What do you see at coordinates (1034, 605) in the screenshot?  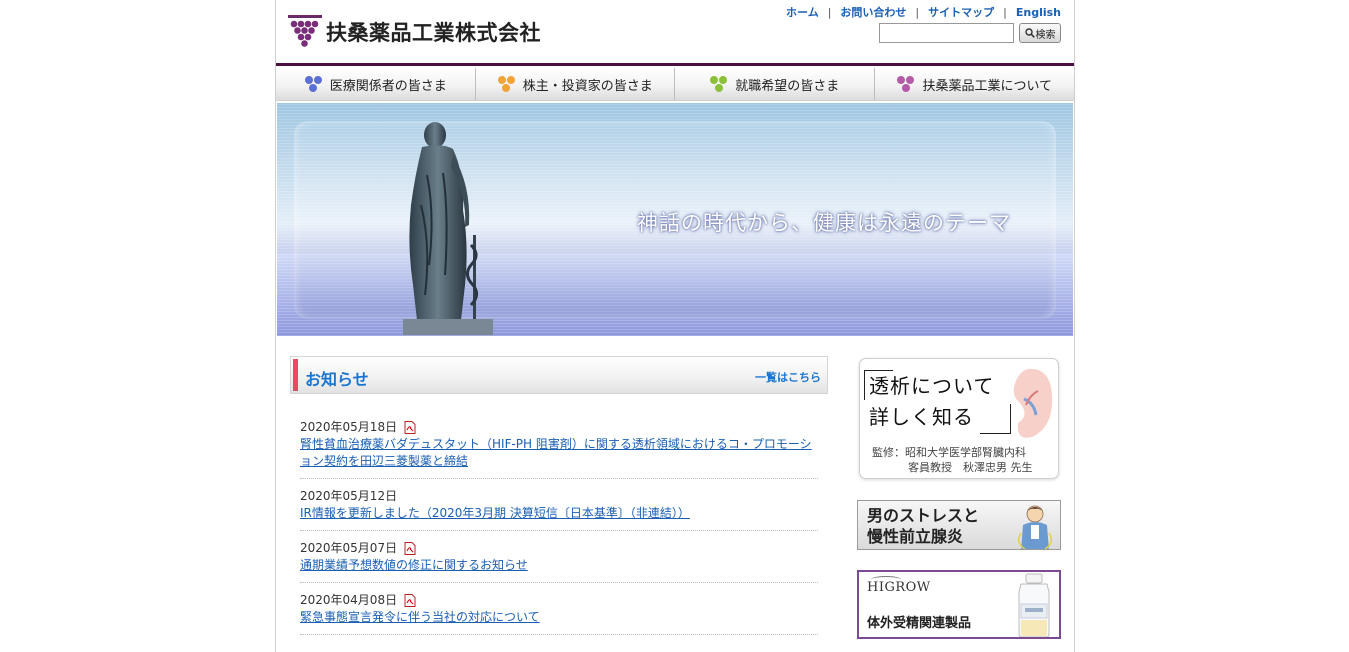 I see `medium-bottle-icon` at bounding box center [1034, 605].